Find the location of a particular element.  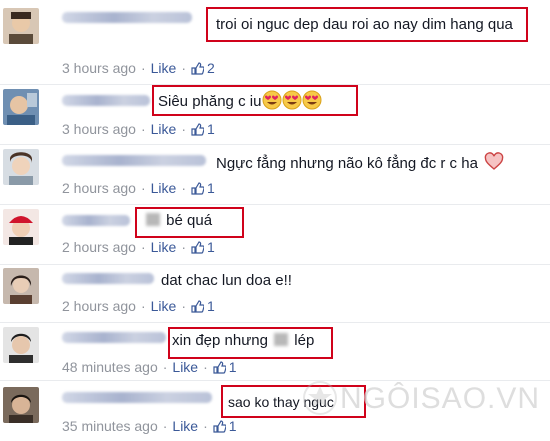

heart-icon is located at coordinates (494, 164).